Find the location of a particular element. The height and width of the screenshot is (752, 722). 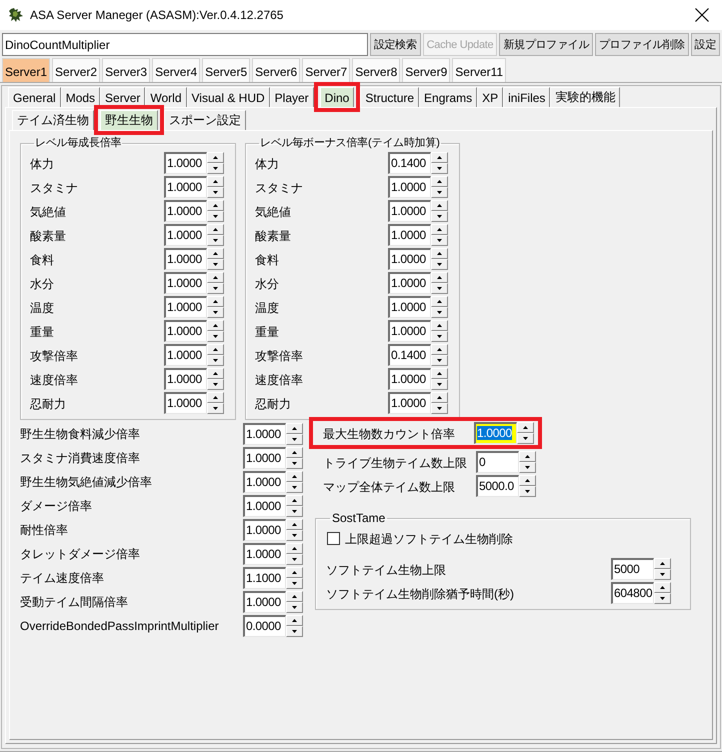

number-field: 604800 is located at coordinates (632, 593).